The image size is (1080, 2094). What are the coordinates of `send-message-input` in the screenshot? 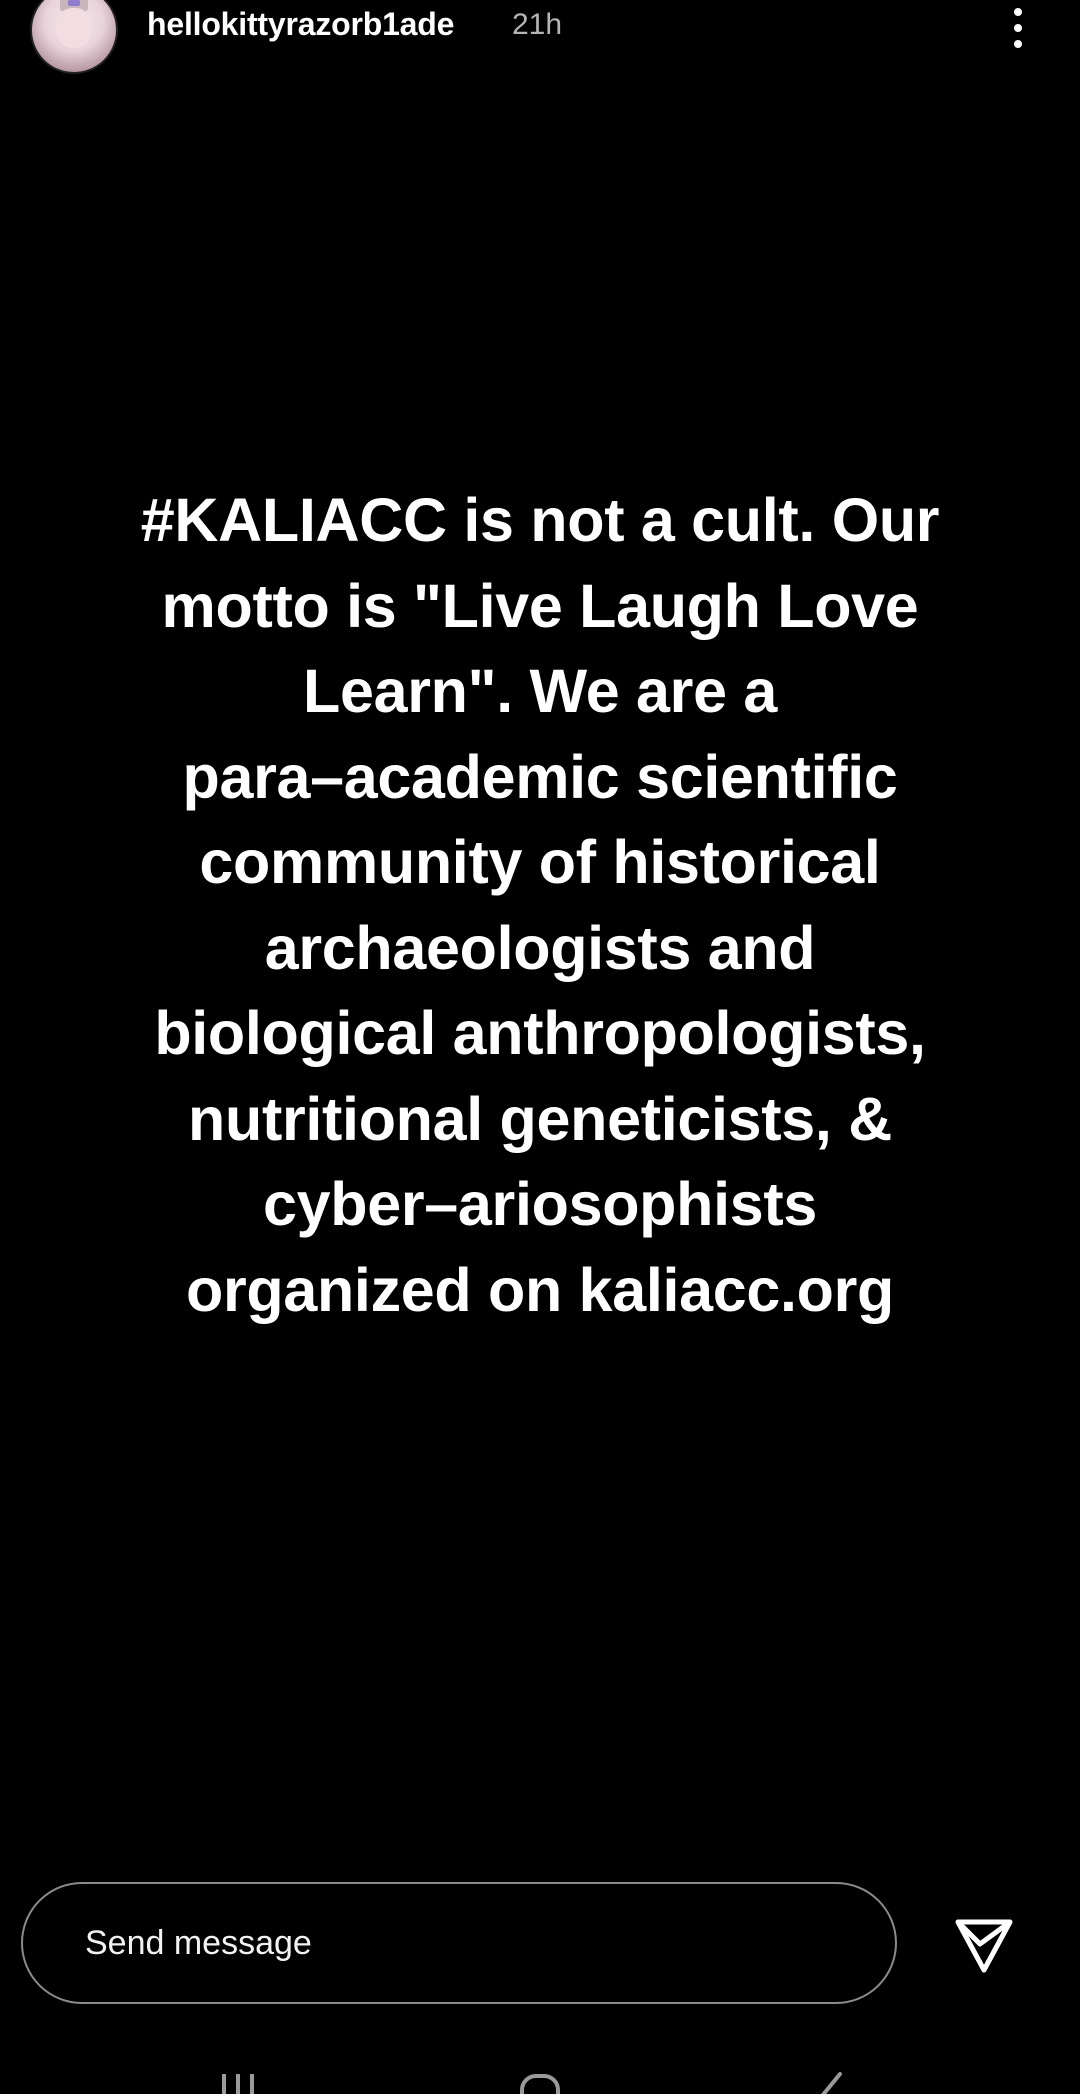 It's located at (458, 1943).